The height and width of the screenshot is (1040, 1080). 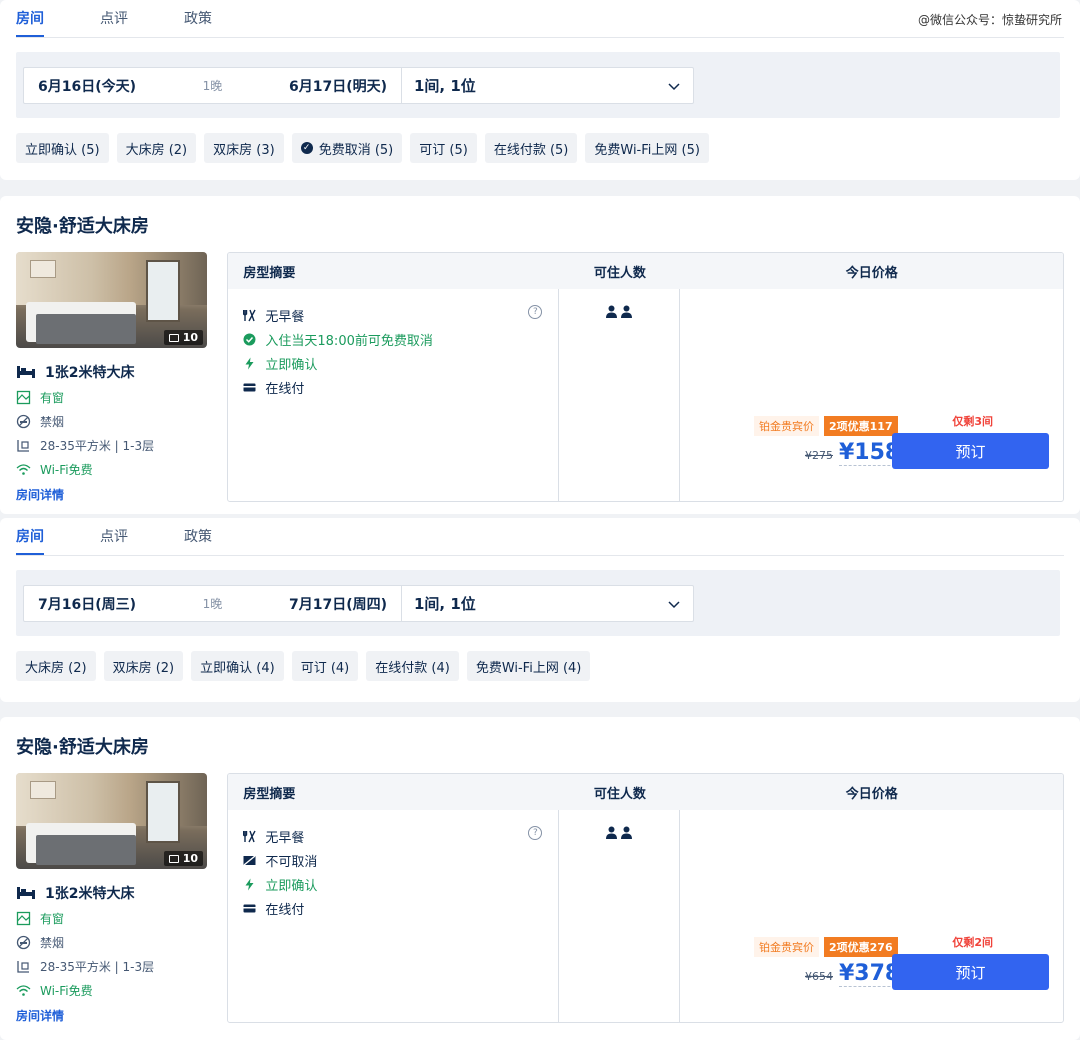 I want to click on watermark: @微信公众号：惊蛰研究所, so click(x=989, y=20).